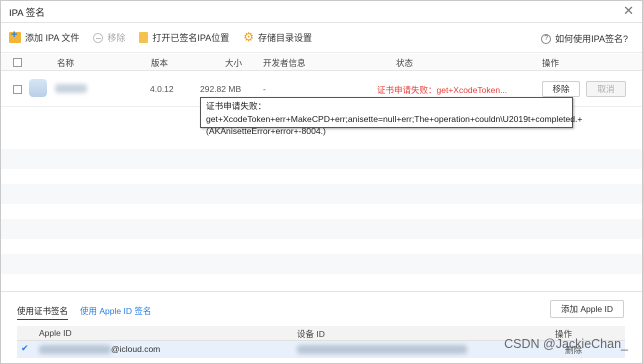 This screenshot has height=364, width=643. Describe the element at coordinates (27, 13) in the screenshot. I see `window-title: IPA 签名` at that location.